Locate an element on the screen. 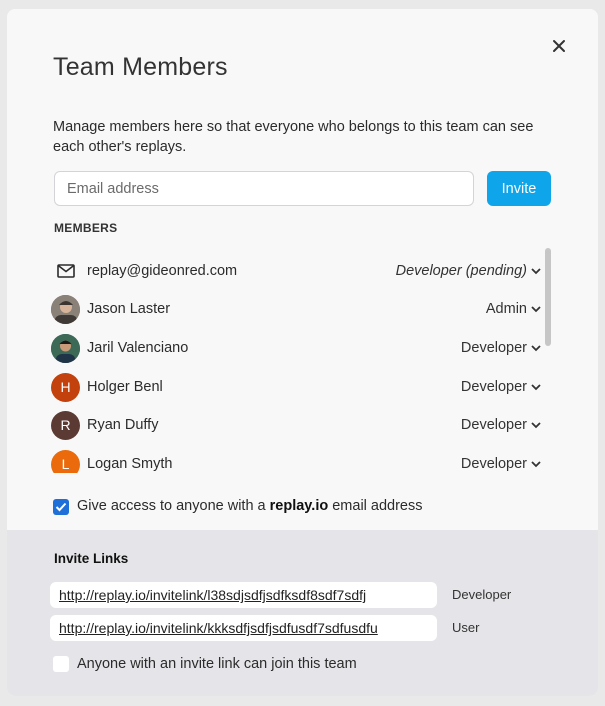  invite-link-role: Developer is located at coordinates (482, 594).